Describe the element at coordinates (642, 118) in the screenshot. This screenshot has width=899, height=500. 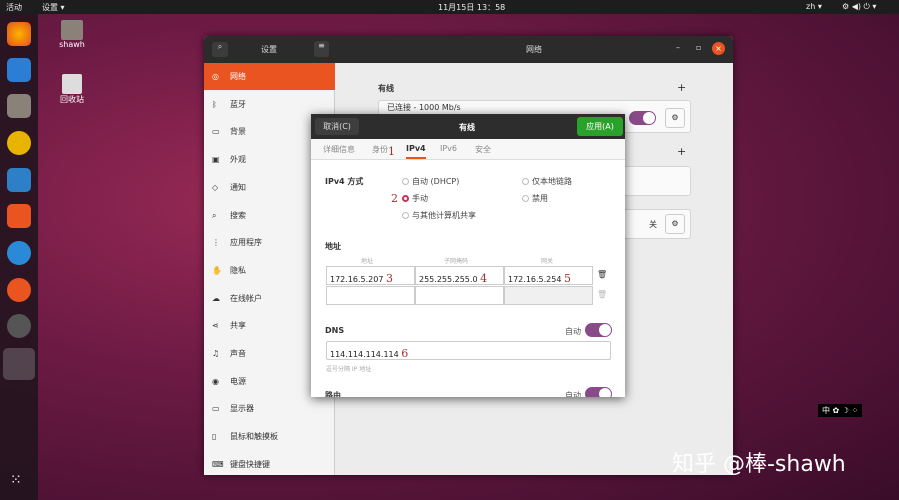
I see `wired-toggle` at that location.